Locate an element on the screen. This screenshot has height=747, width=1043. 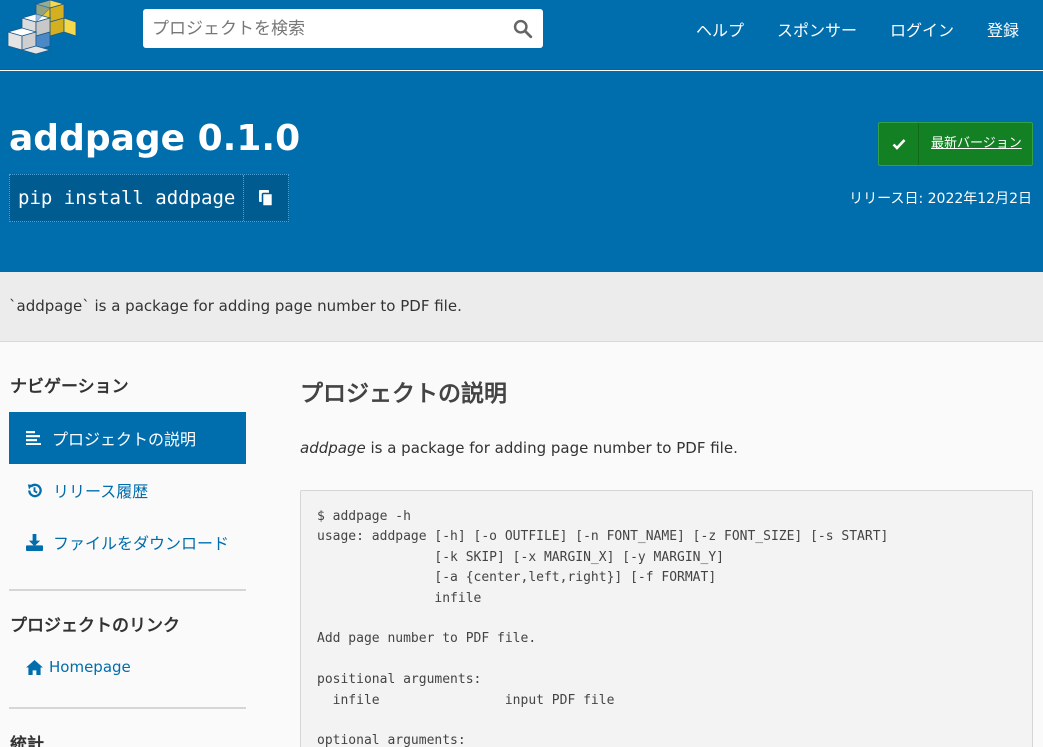
nav-register-link: 登録 is located at coordinates (1003, 29).